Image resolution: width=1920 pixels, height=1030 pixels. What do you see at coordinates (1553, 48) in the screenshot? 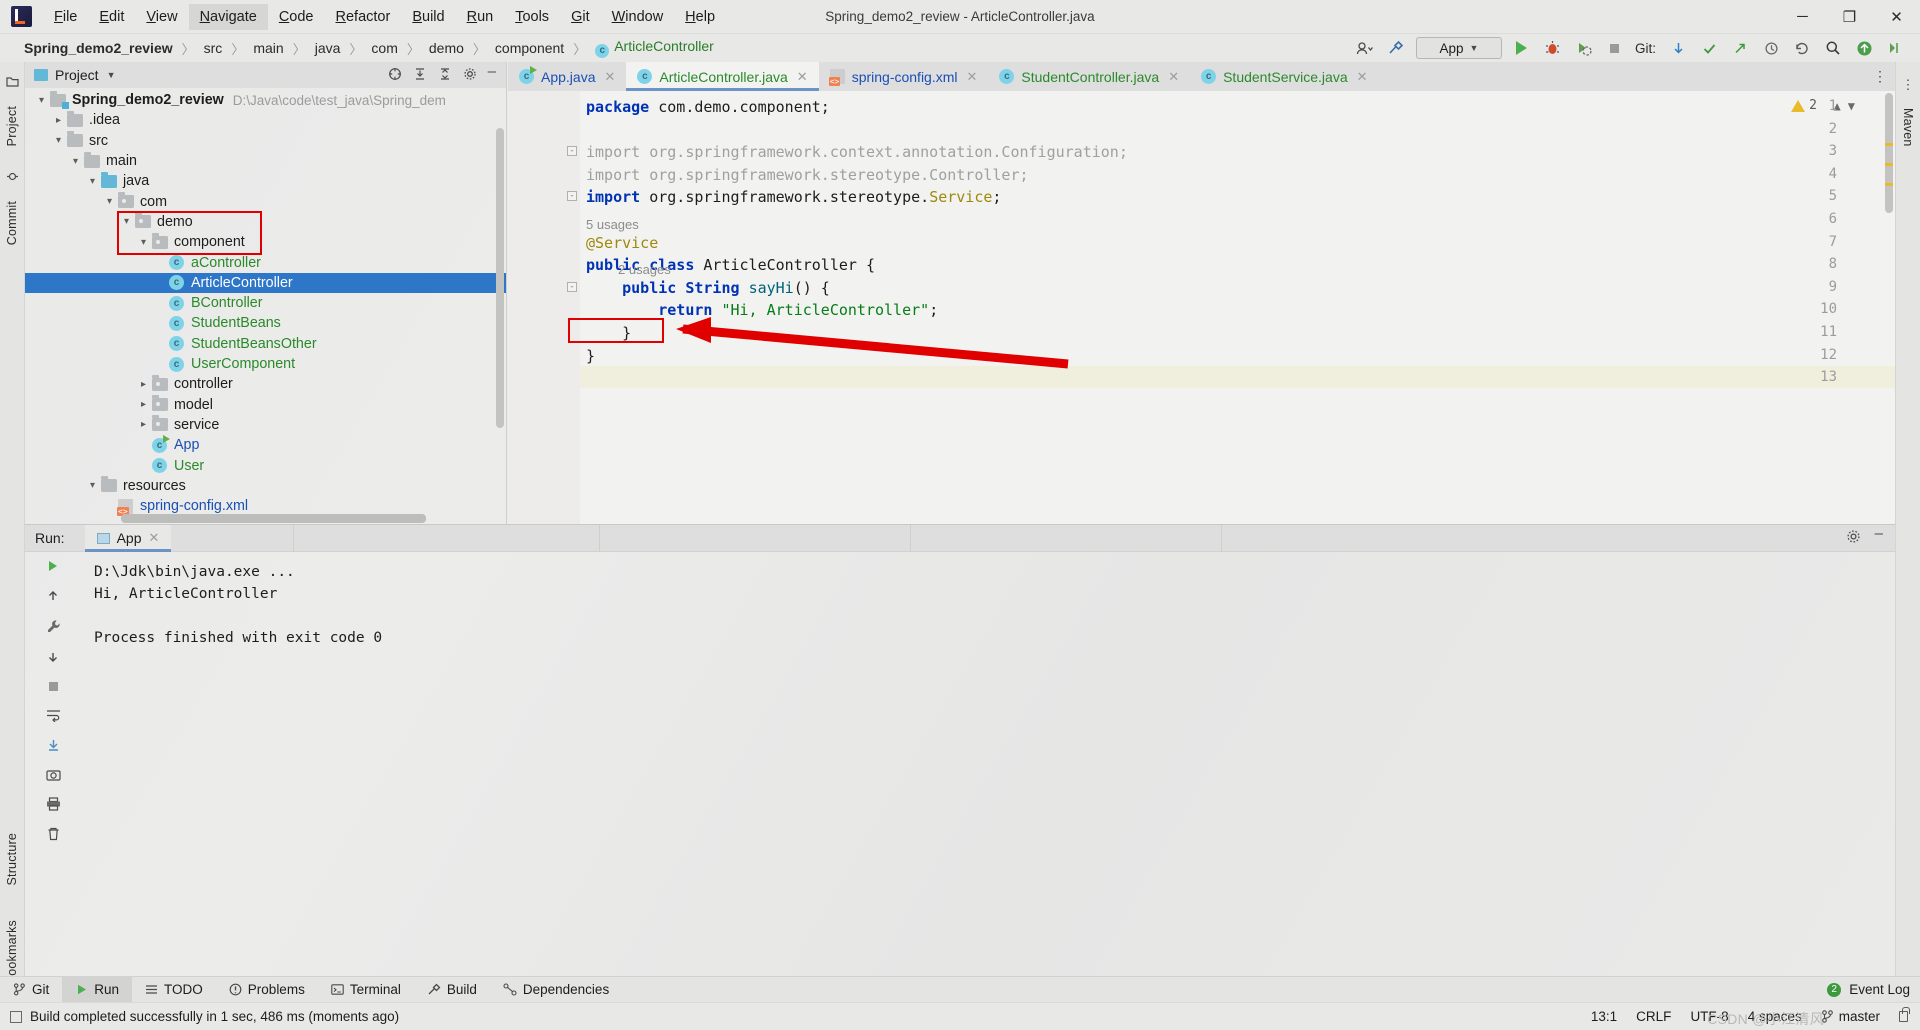
I see `debug-button` at bounding box center [1553, 48].